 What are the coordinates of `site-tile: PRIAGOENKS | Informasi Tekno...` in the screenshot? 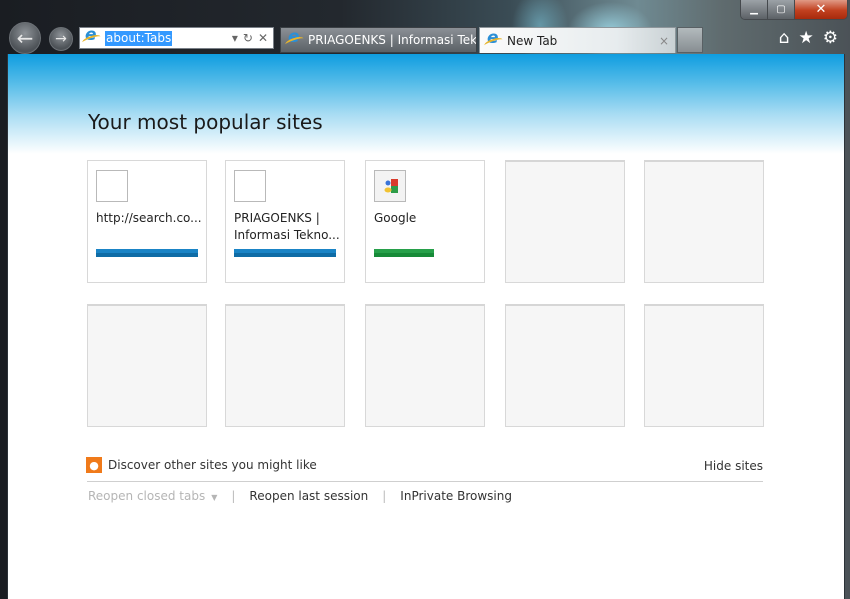 It's located at (285, 221).